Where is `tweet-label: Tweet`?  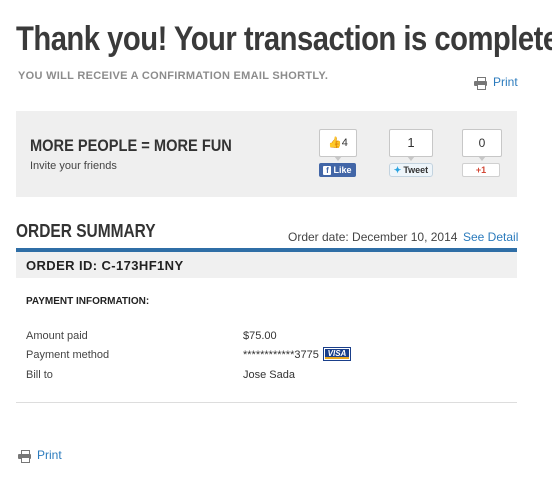
tweet-label: Tweet is located at coordinates (416, 170).